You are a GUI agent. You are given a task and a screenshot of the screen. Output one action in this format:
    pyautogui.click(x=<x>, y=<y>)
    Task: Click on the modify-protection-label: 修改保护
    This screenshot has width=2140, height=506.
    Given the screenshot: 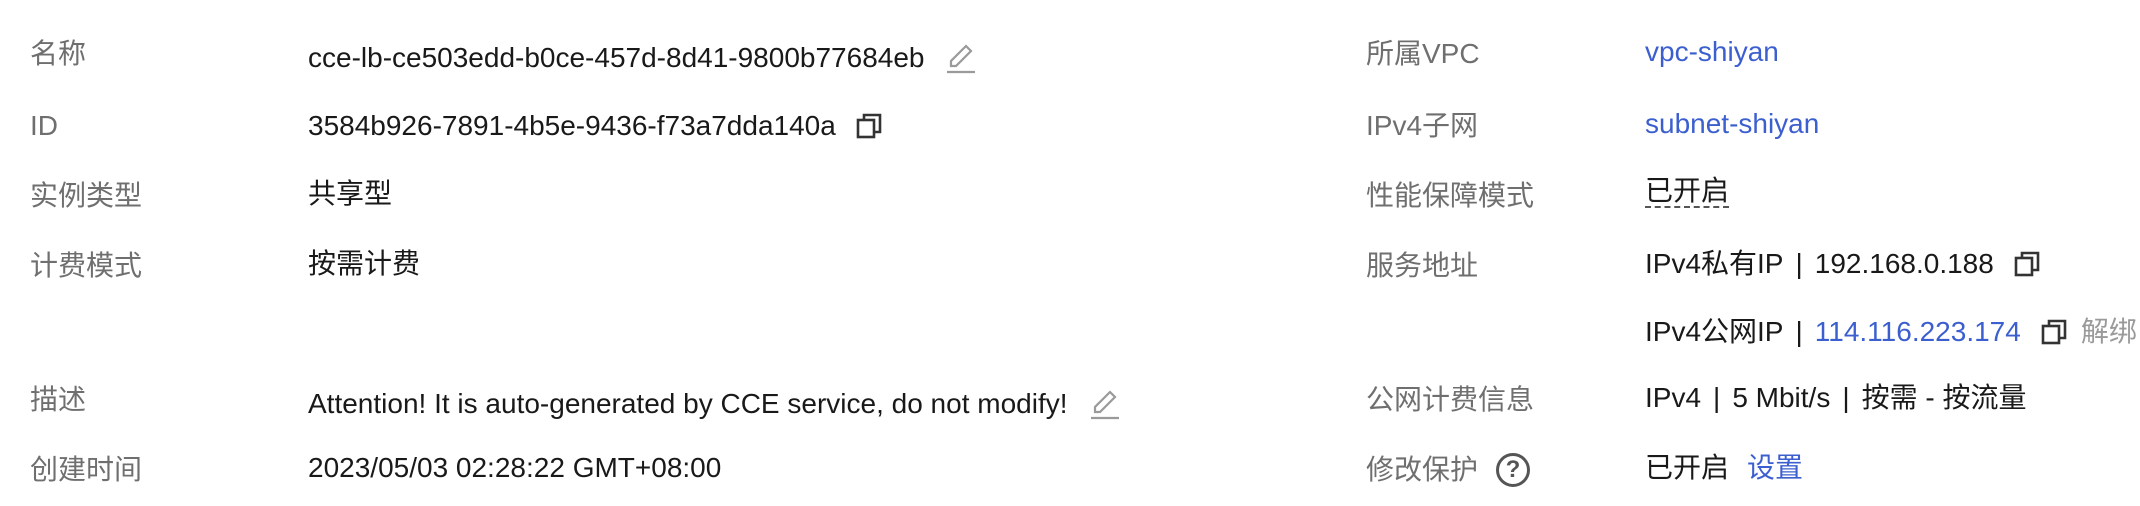 What is the action you would take?
    pyautogui.click(x=1422, y=469)
    